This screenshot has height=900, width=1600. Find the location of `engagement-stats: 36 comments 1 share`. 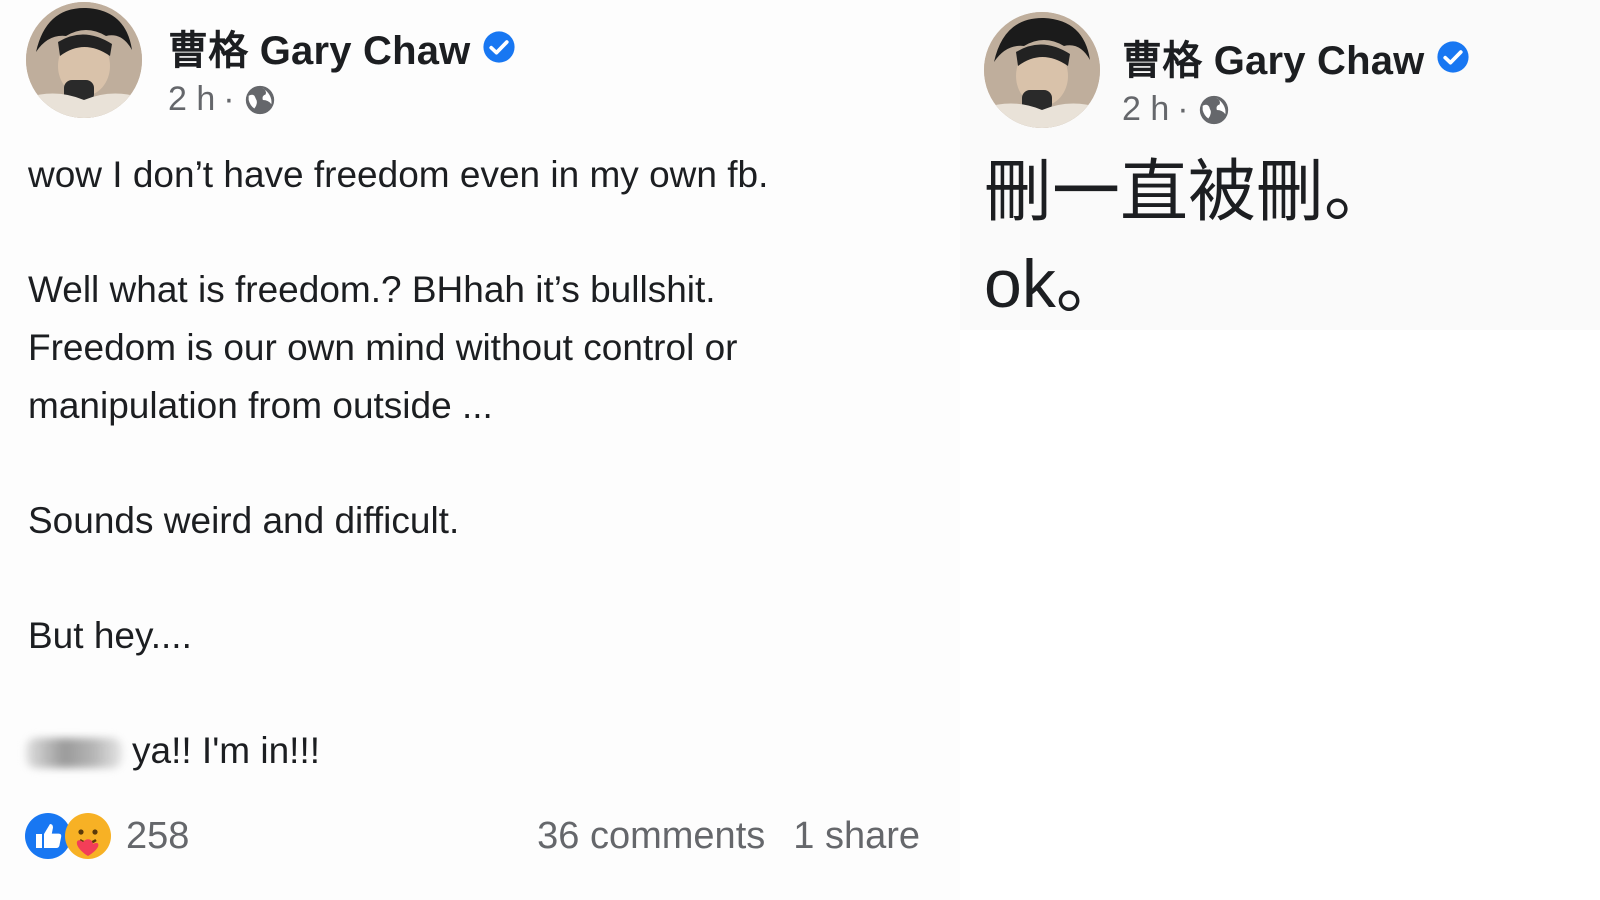

engagement-stats: 36 comments 1 share is located at coordinates (728, 836).